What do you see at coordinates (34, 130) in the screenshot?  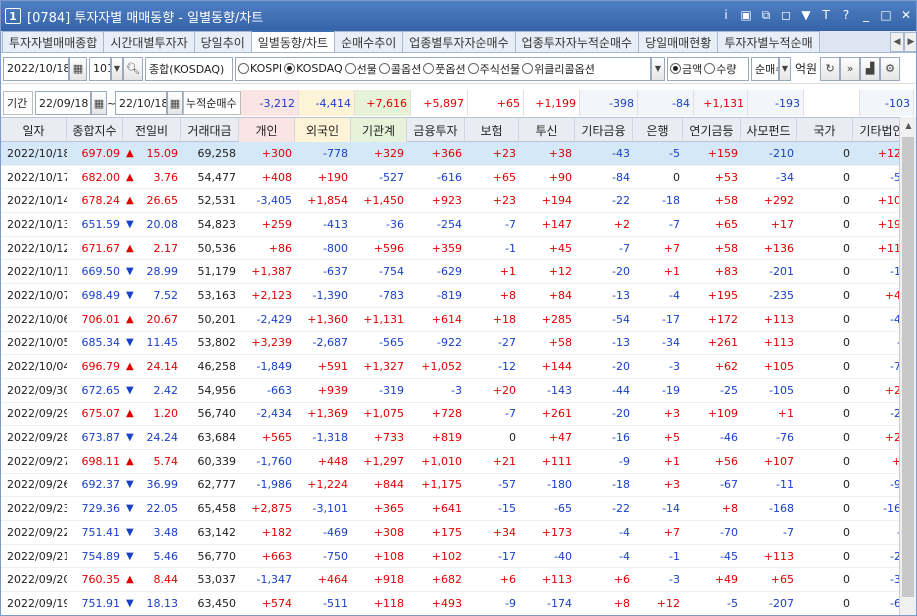 I see `column-header: 일자` at bounding box center [34, 130].